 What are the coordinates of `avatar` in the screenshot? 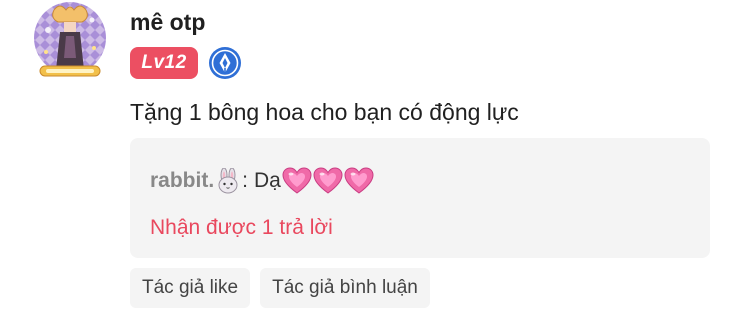 It's located at (70, 41).